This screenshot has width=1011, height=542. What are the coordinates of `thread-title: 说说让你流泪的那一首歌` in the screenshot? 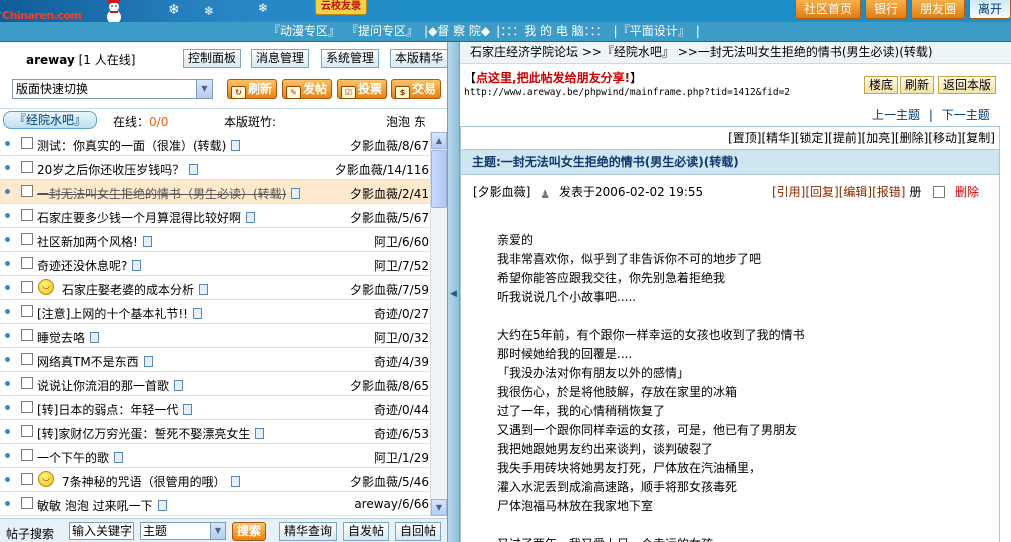 It's located at (110, 385).